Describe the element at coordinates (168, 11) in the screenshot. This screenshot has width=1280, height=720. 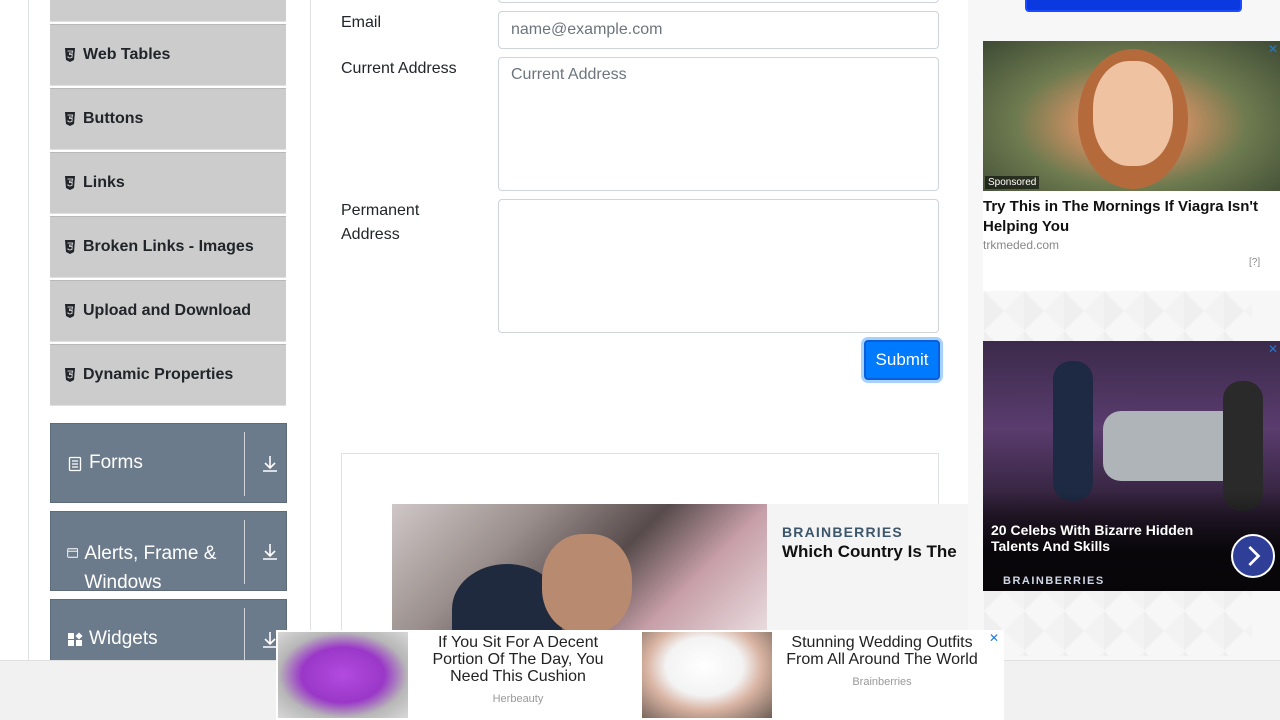
I see `sidebar-item-partial` at that location.